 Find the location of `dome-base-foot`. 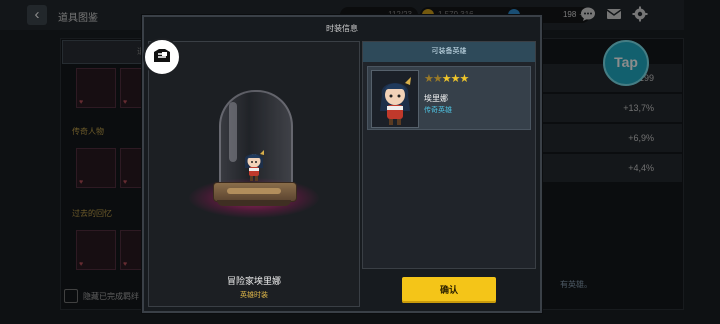

dome-base-foot is located at coordinates (254, 203).